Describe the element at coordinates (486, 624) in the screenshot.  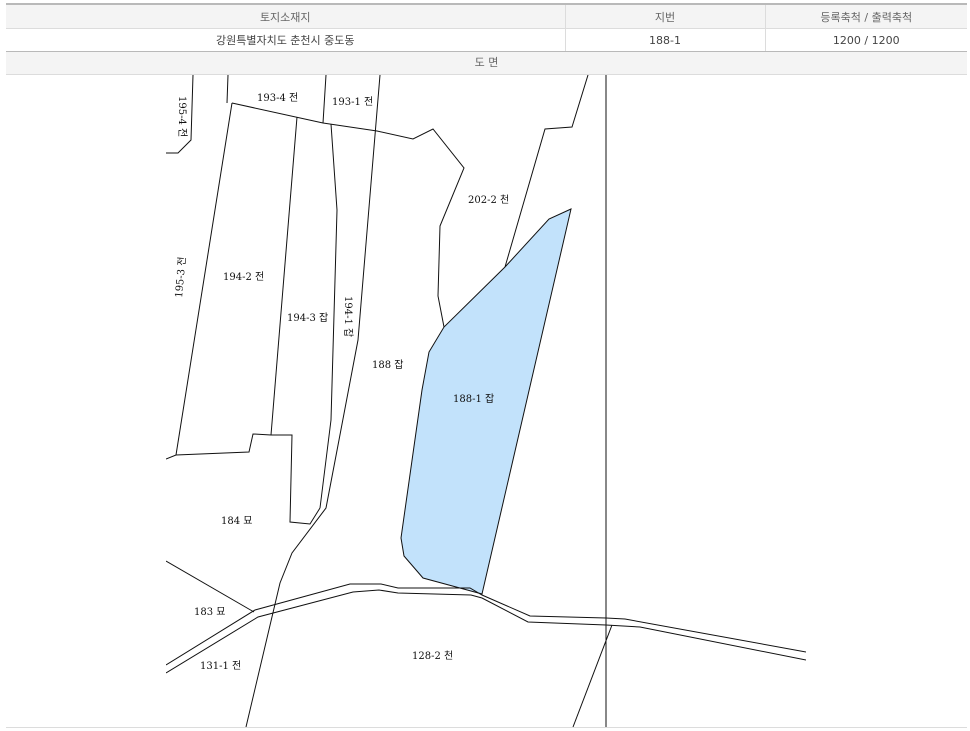
I see `road-upper-edge` at that location.